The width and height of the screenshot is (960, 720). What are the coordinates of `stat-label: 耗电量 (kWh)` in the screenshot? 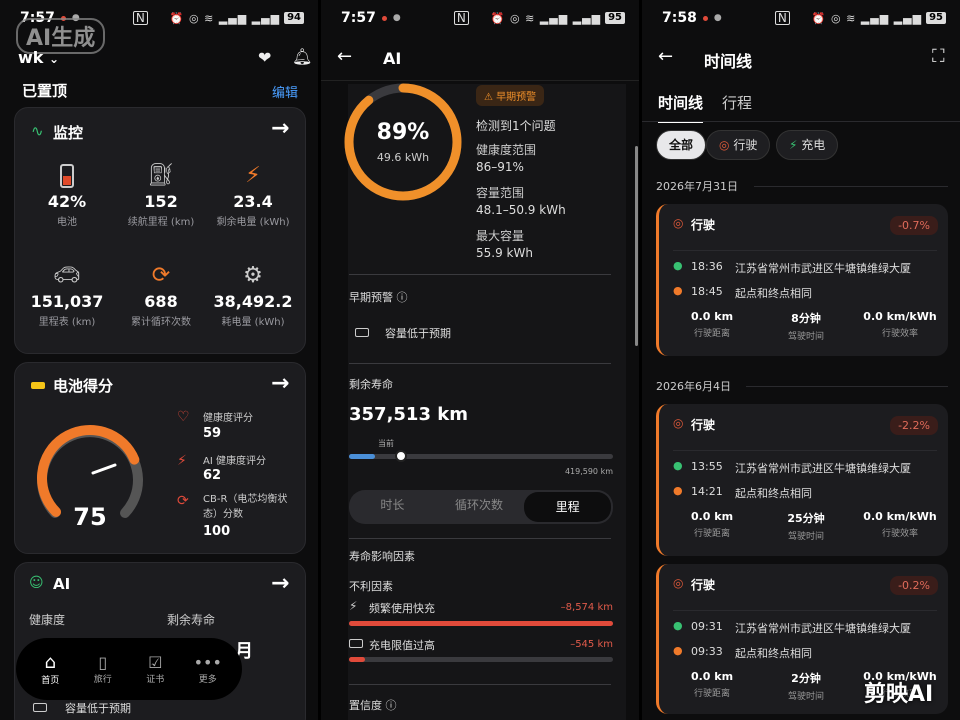 It's located at (253, 322).